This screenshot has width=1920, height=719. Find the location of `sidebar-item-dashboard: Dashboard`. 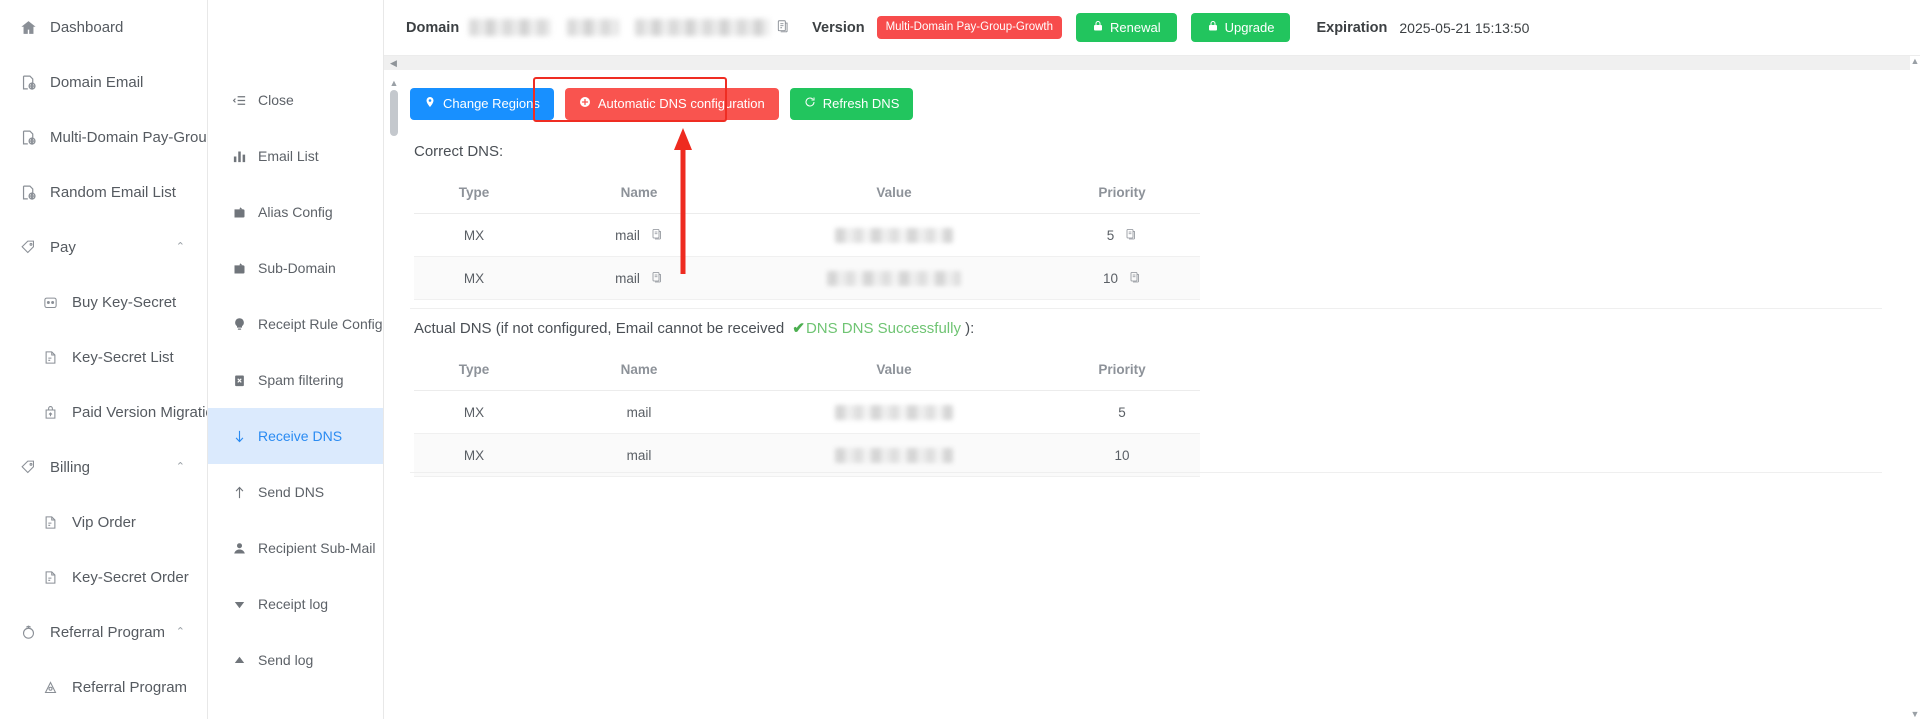

sidebar-item-dashboard: Dashboard is located at coordinates (103, 27).